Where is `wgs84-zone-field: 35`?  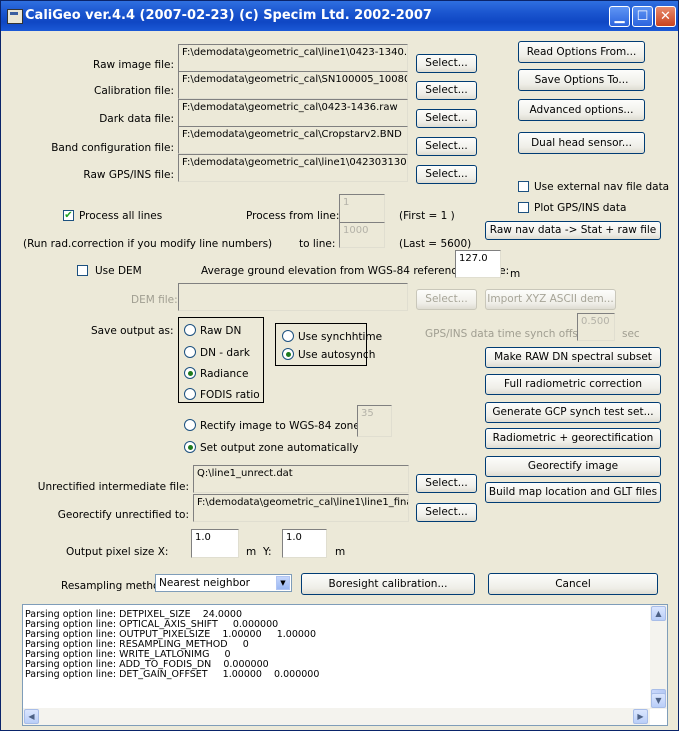 wgs84-zone-field: 35 is located at coordinates (374, 421).